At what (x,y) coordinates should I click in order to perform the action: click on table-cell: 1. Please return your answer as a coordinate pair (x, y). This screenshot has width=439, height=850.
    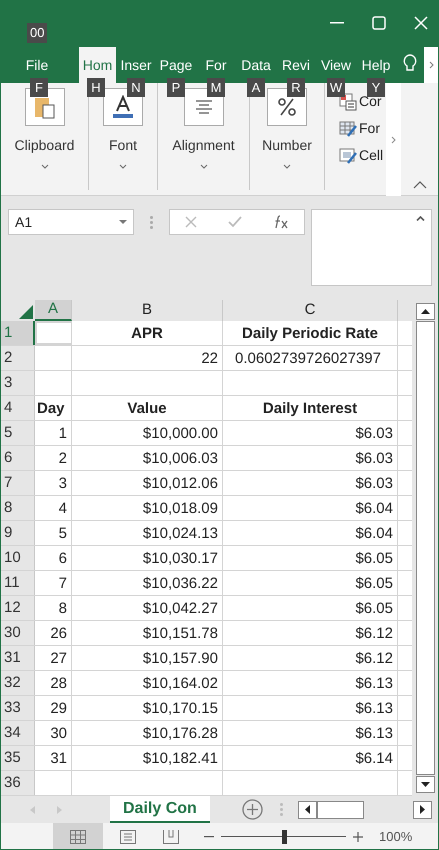
    Looking at the image, I should click on (53, 433).